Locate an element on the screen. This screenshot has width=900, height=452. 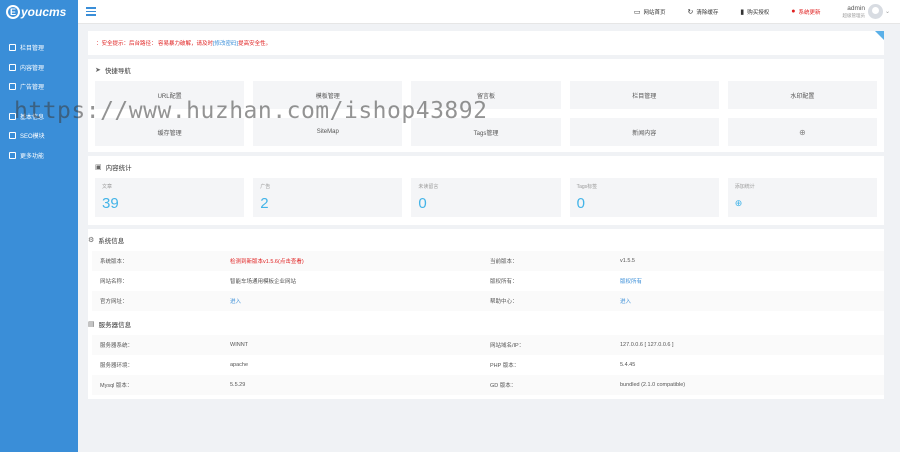
cell-label: Mysql 版本： is located at coordinates (116, 386).